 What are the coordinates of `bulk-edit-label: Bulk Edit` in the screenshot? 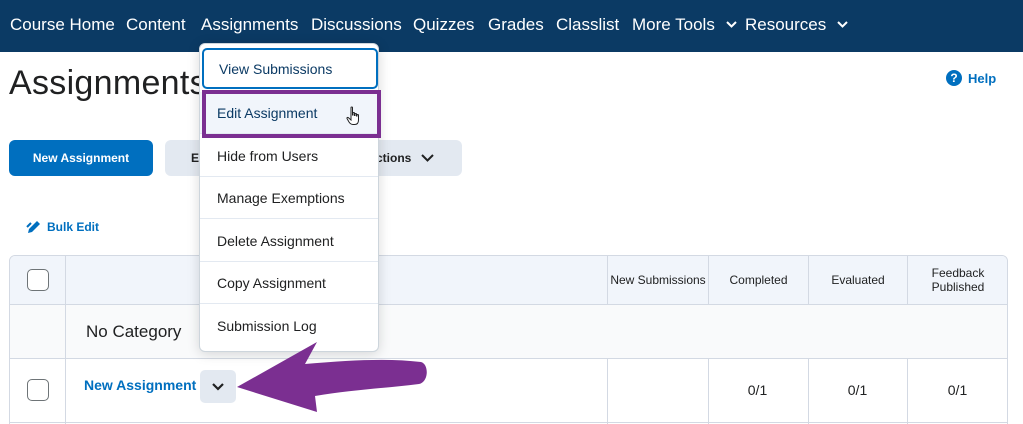 It's located at (73, 227).